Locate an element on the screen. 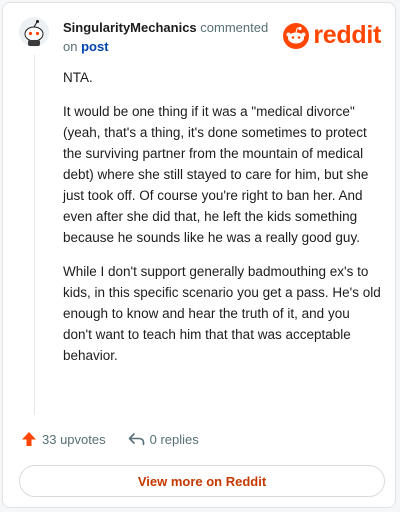  reply-count: 0 replies is located at coordinates (174, 439).